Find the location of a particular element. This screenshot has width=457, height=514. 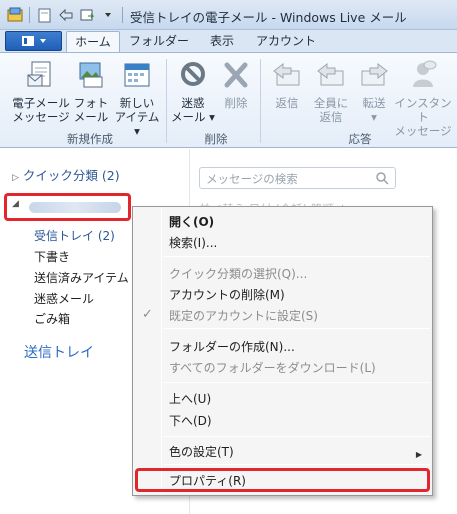

tab-account: アカウント is located at coordinates (286, 41).